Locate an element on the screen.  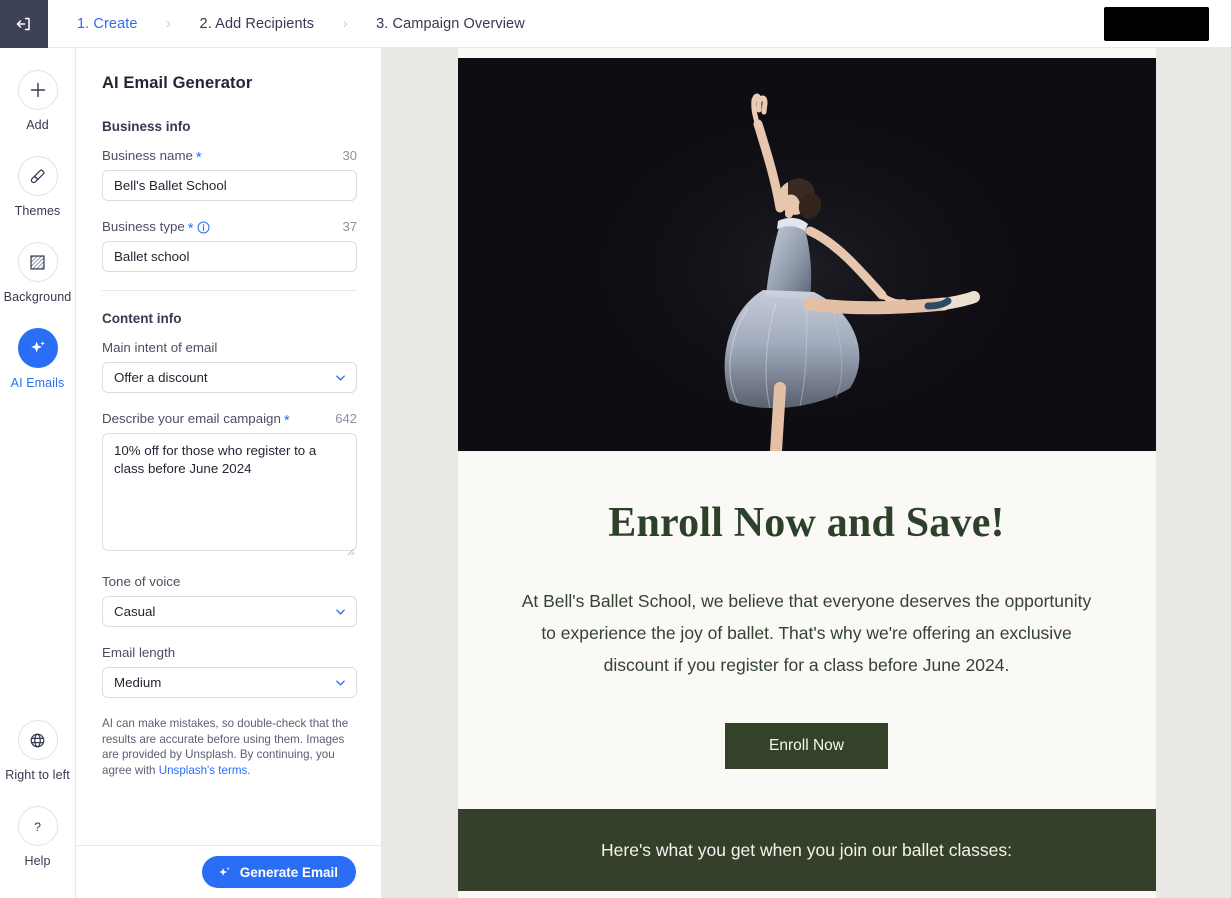
rail-item-add: Add is located at coordinates (38, 101).